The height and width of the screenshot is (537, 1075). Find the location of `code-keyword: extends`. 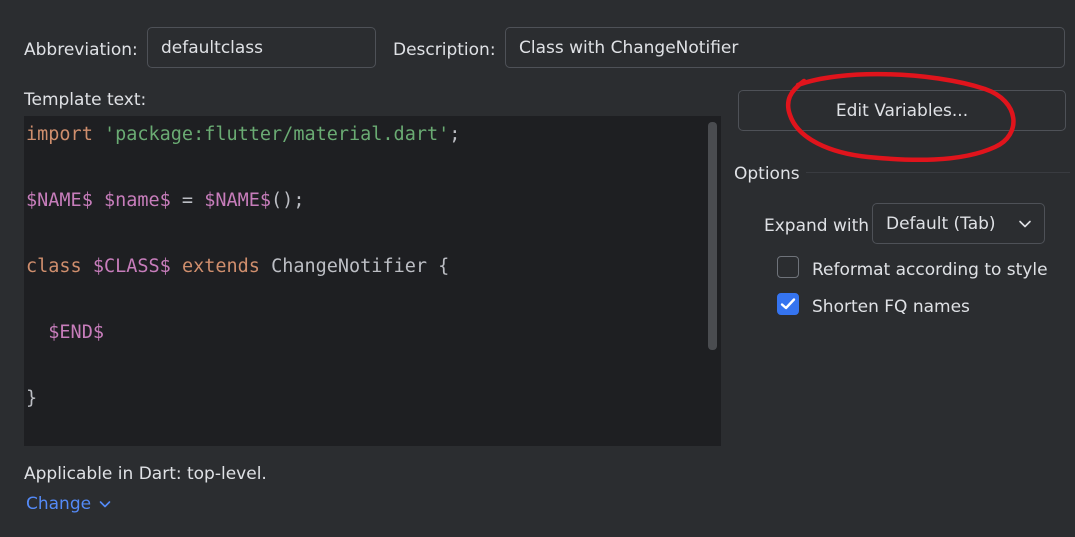

code-keyword: extends is located at coordinates (220, 266).